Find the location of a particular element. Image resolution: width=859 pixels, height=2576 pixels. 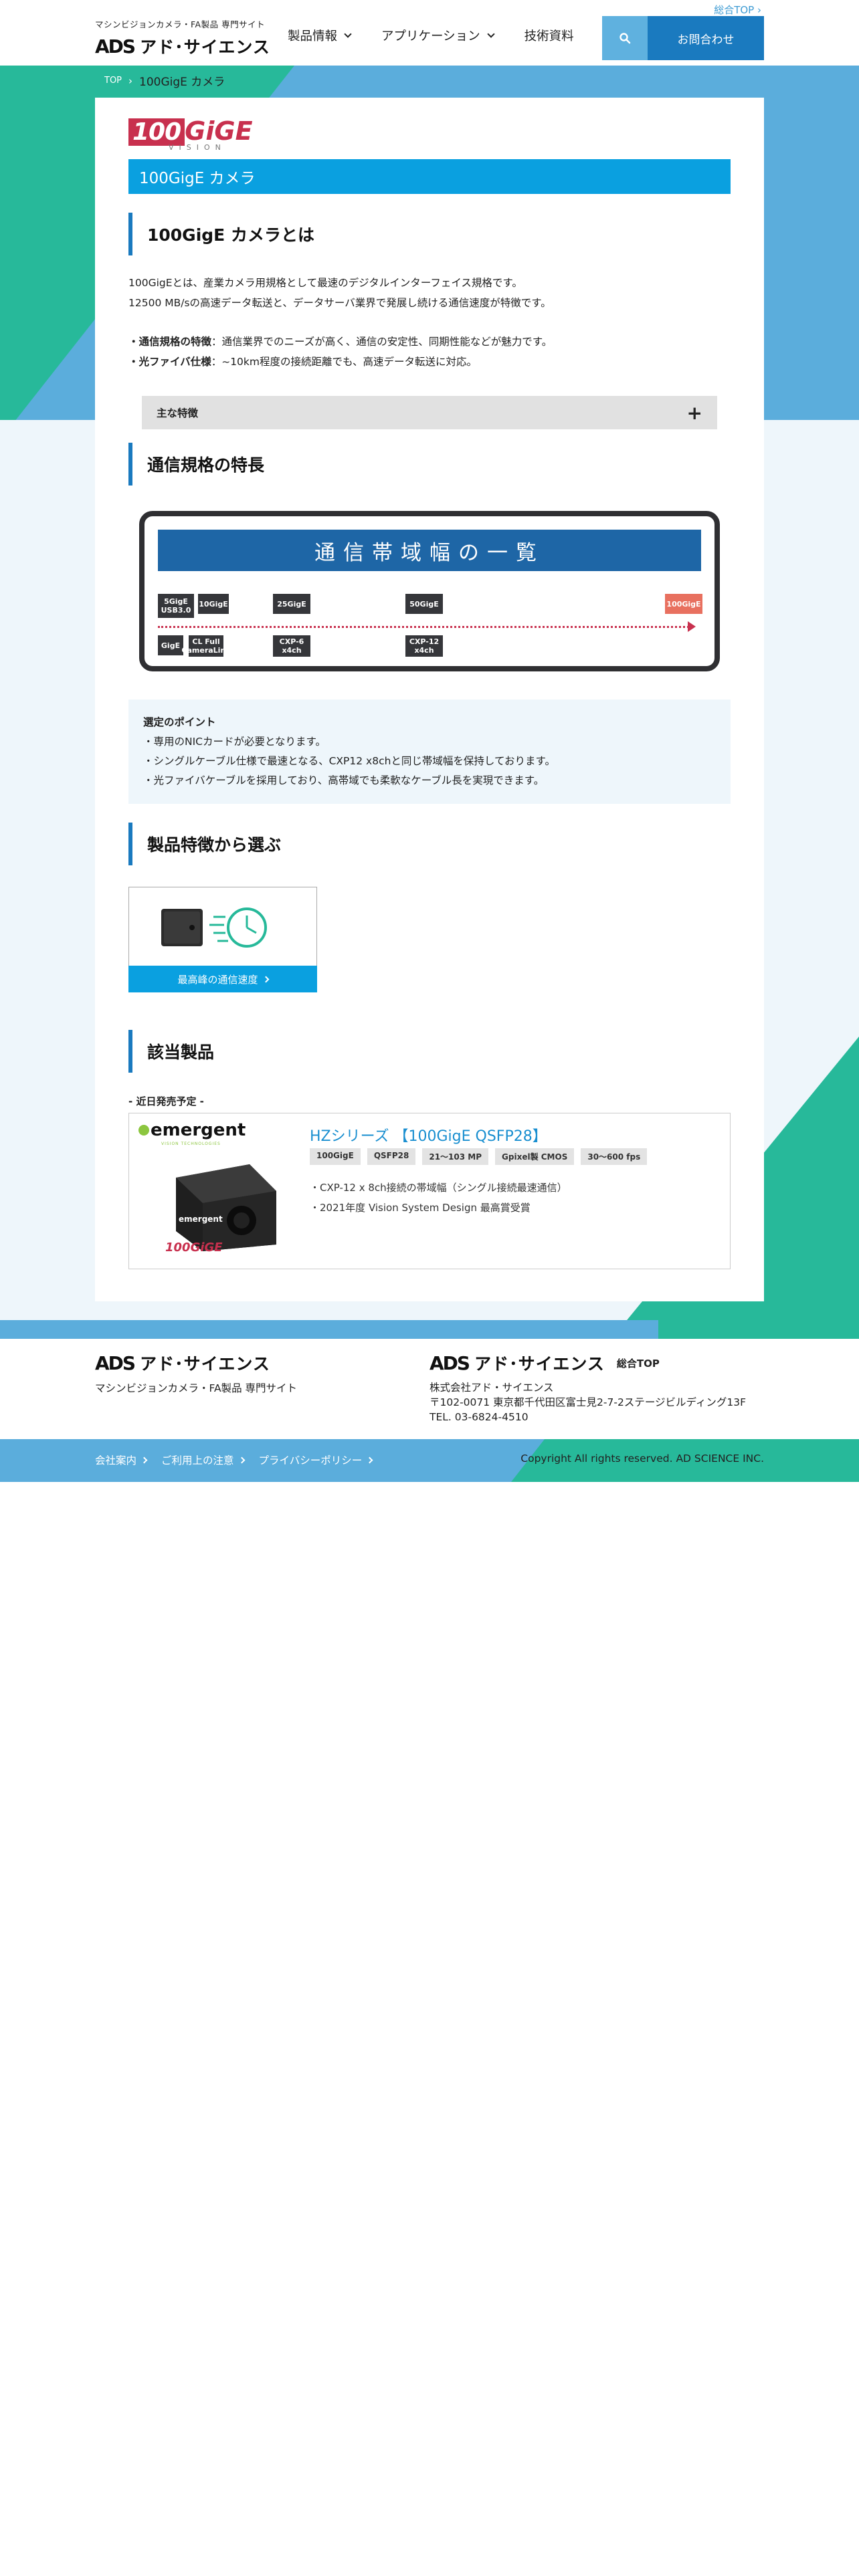

emergent-logo: emergent is located at coordinates (192, 1130).